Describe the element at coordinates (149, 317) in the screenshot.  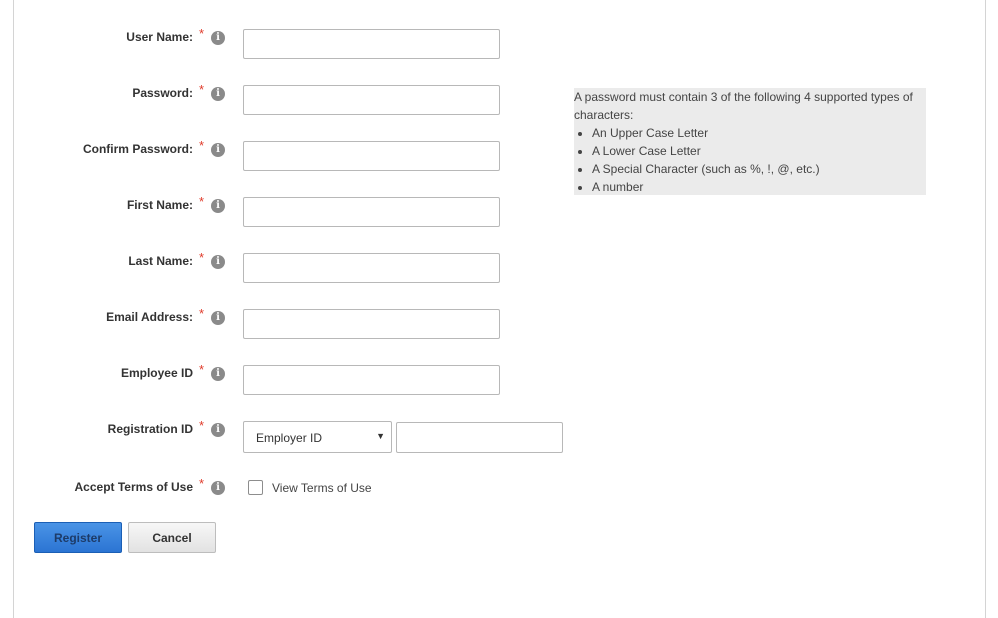
I see `email-address-label: Email Address:` at that location.